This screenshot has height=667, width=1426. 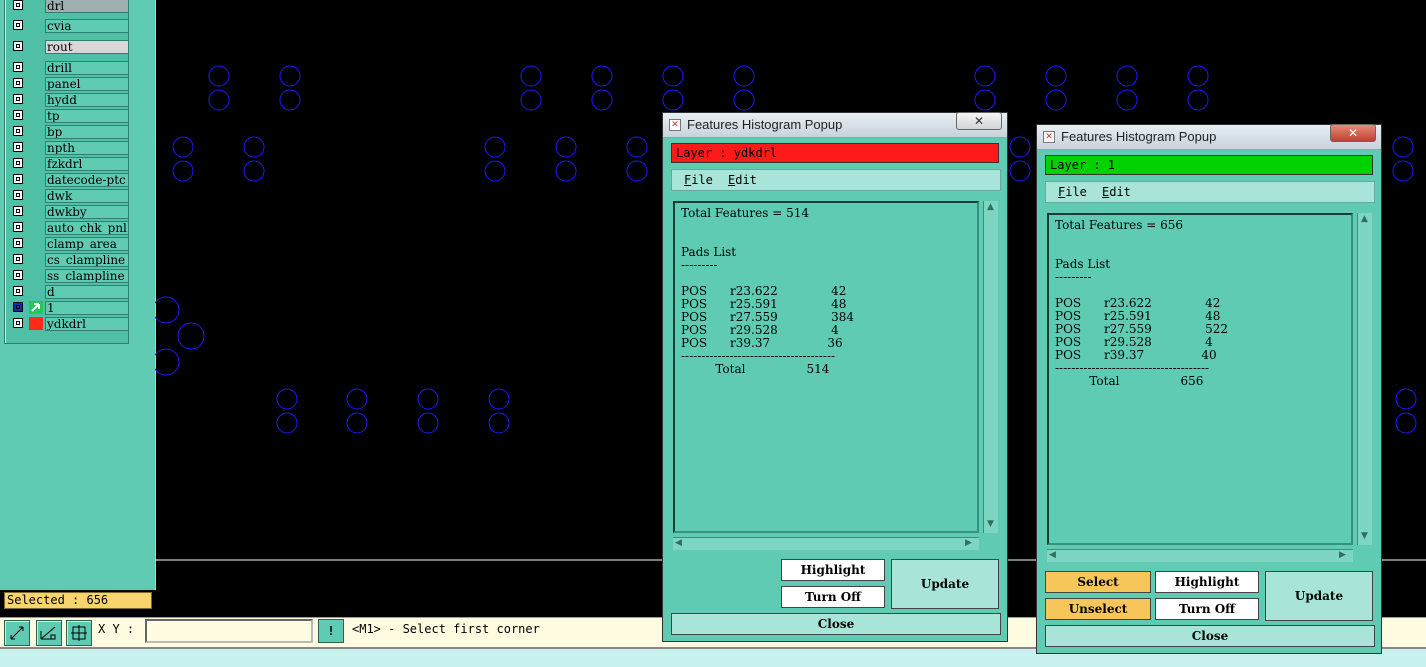 What do you see at coordinates (69, 292) in the screenshot?
I see `layer-row-d: d` at bounding box center [69, 292].